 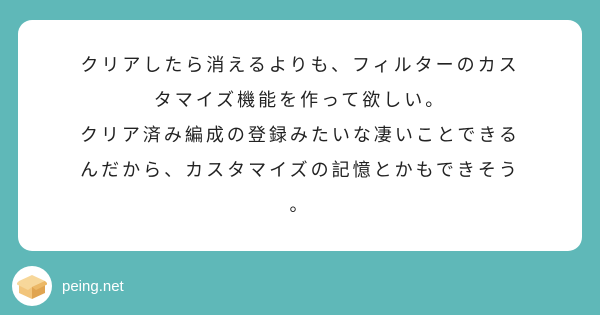 What do you see at coordinates (93, 286) in the screenshot?
I see `site-name: peing.net` at bounding box center [93, 286].